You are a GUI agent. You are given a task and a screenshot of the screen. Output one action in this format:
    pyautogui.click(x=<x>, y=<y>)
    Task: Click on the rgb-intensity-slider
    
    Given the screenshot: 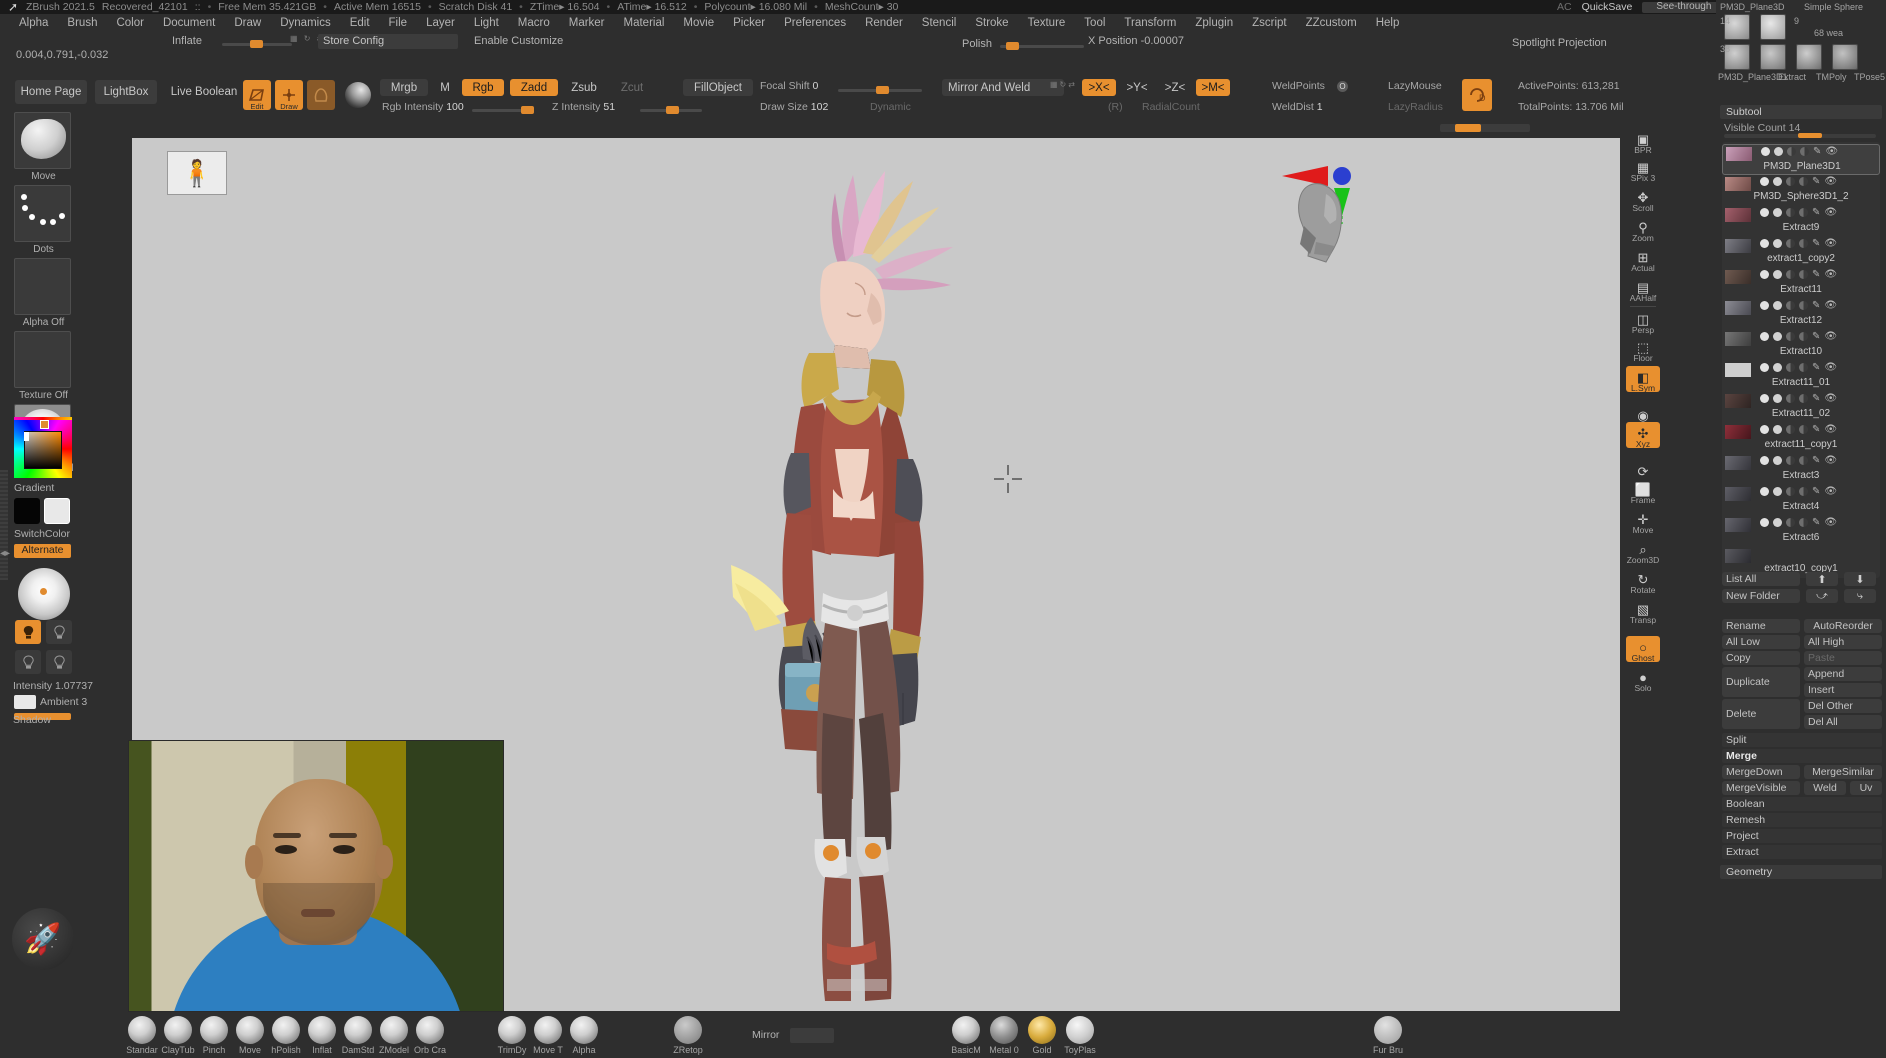 What is the action you would take?
    pyautogui.click(x=503, y=110)
    